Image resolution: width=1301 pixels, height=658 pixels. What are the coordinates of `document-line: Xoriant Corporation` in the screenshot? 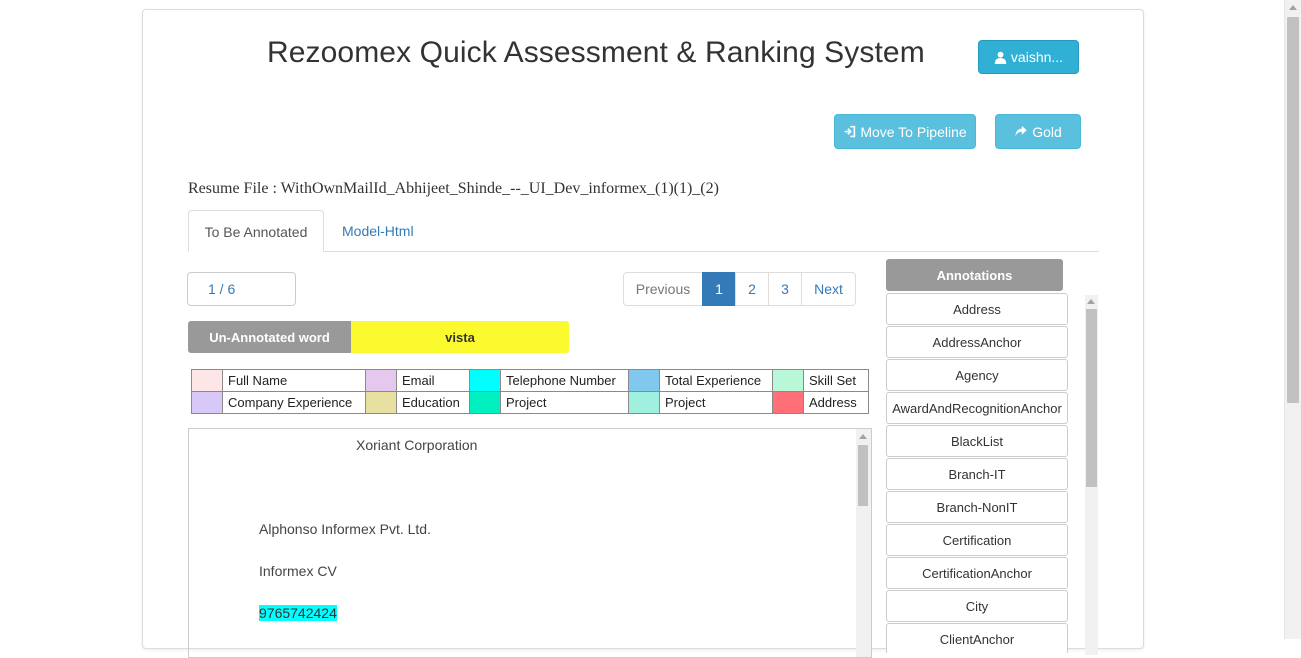 It's located at (417, 445).